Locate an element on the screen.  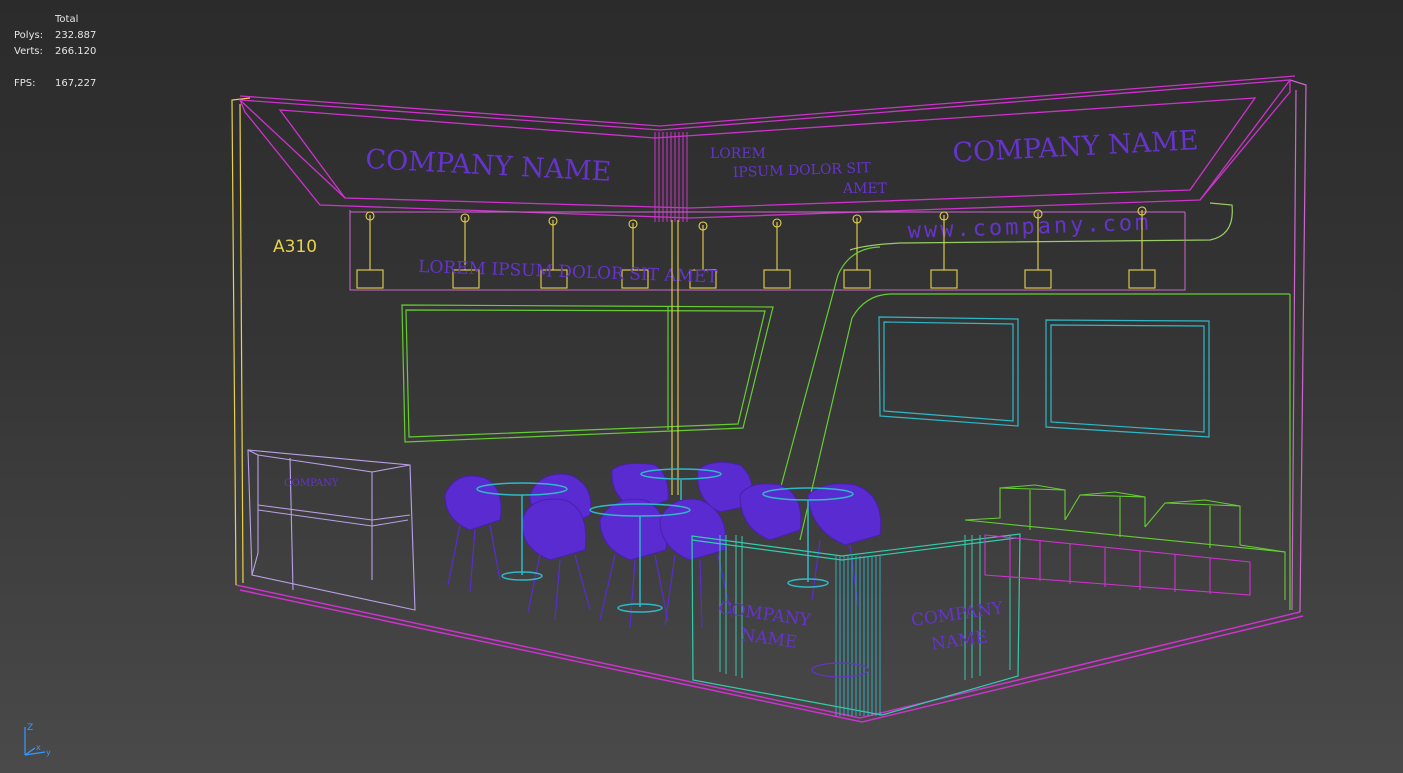
left-wall-screen is located at coordinates (587, 373).